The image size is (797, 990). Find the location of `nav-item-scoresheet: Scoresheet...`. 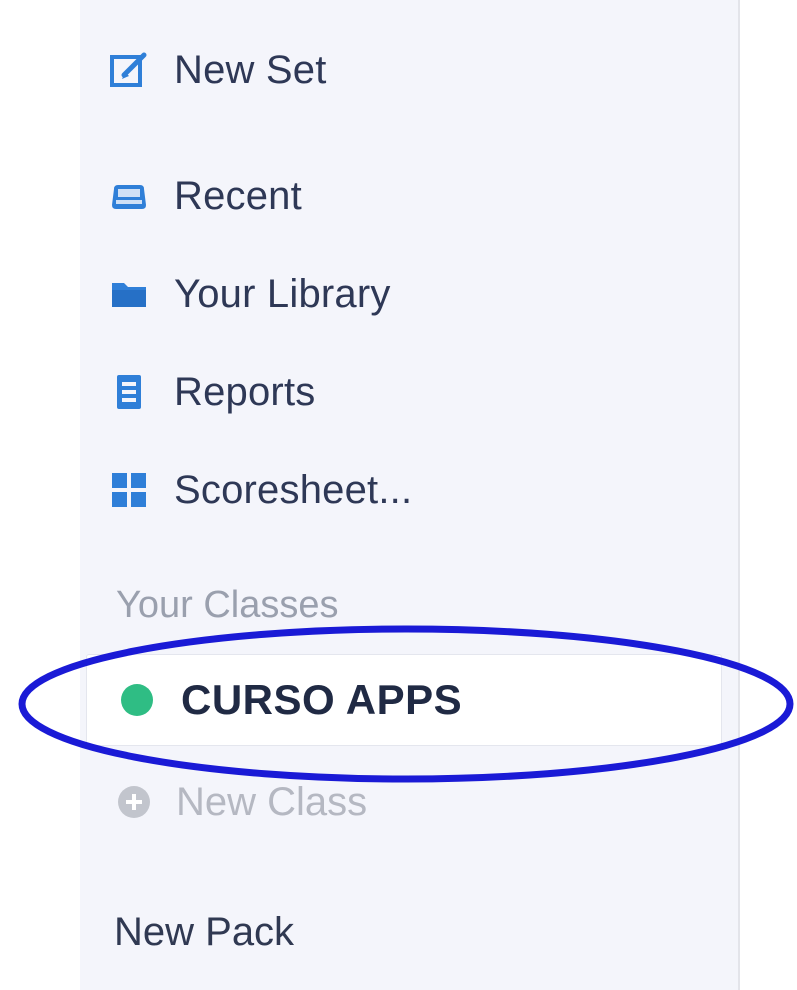

nav-item-scoresheet: Scoresheet... is located at coordinates (260, 490).